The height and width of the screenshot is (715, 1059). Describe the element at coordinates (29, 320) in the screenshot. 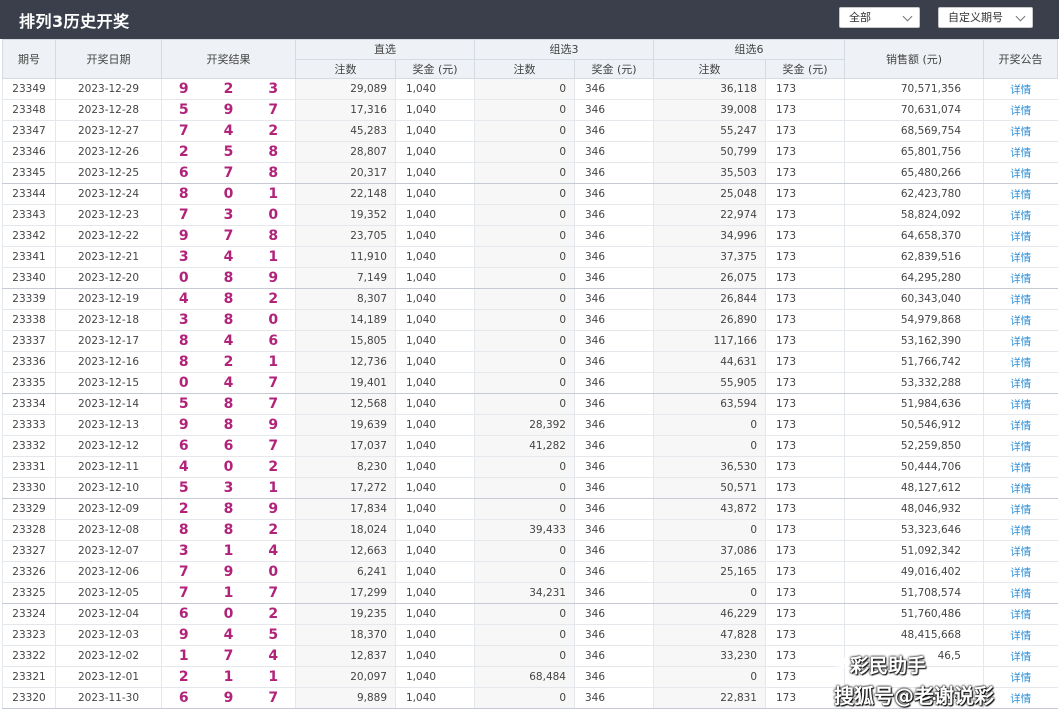

I see `issue-cell: 23338` at that location.